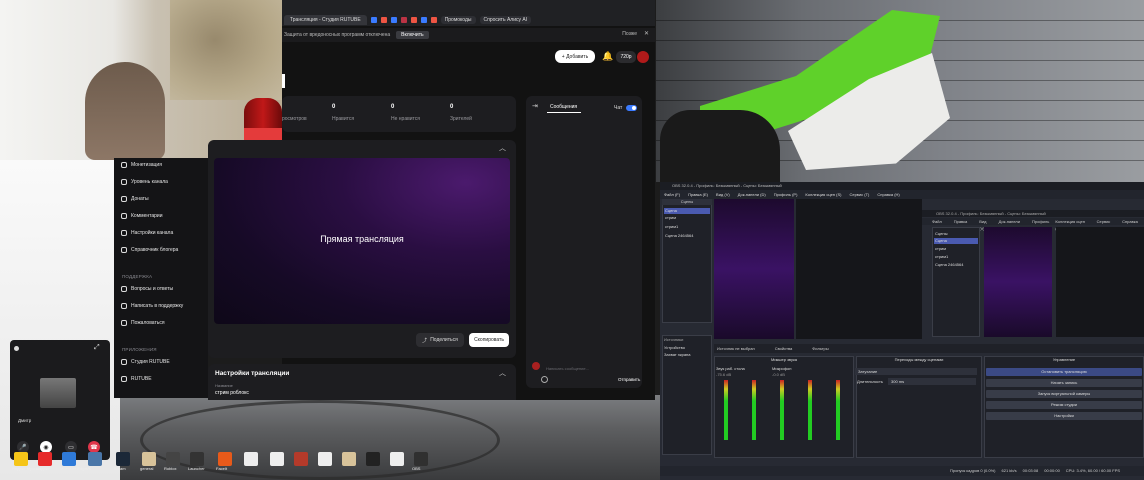  I want to click on sidebar-item-blogger-guide: Справочник блогера, so click(149, 250).